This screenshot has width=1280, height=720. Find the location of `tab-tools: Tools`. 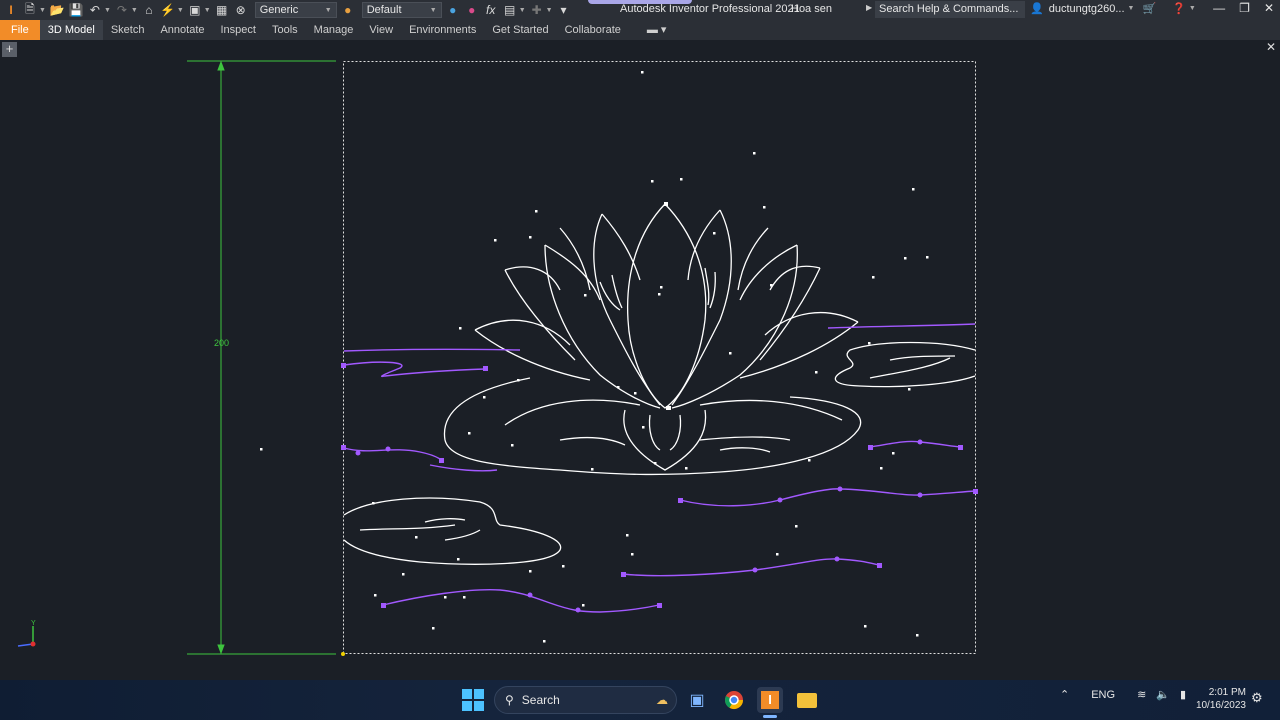

tab-tools: Tools is located at coordinates (285, 30).